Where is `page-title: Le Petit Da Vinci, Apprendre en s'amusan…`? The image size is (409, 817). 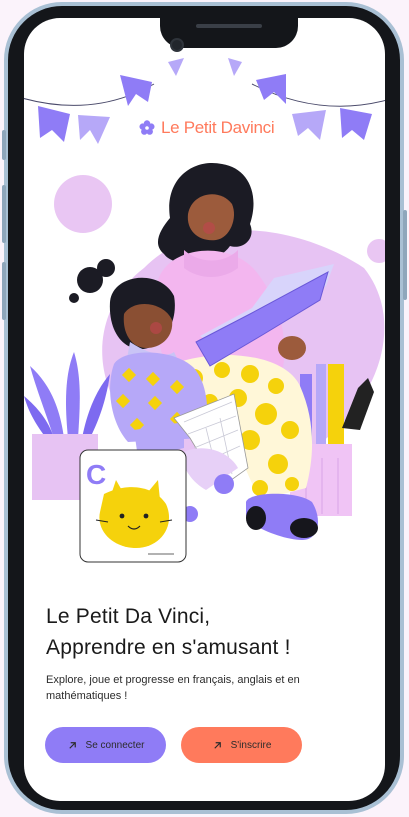 page-title: Le Petit Da Vinci, Apprendre en s'amusan… is located at coordinates (168, 632).